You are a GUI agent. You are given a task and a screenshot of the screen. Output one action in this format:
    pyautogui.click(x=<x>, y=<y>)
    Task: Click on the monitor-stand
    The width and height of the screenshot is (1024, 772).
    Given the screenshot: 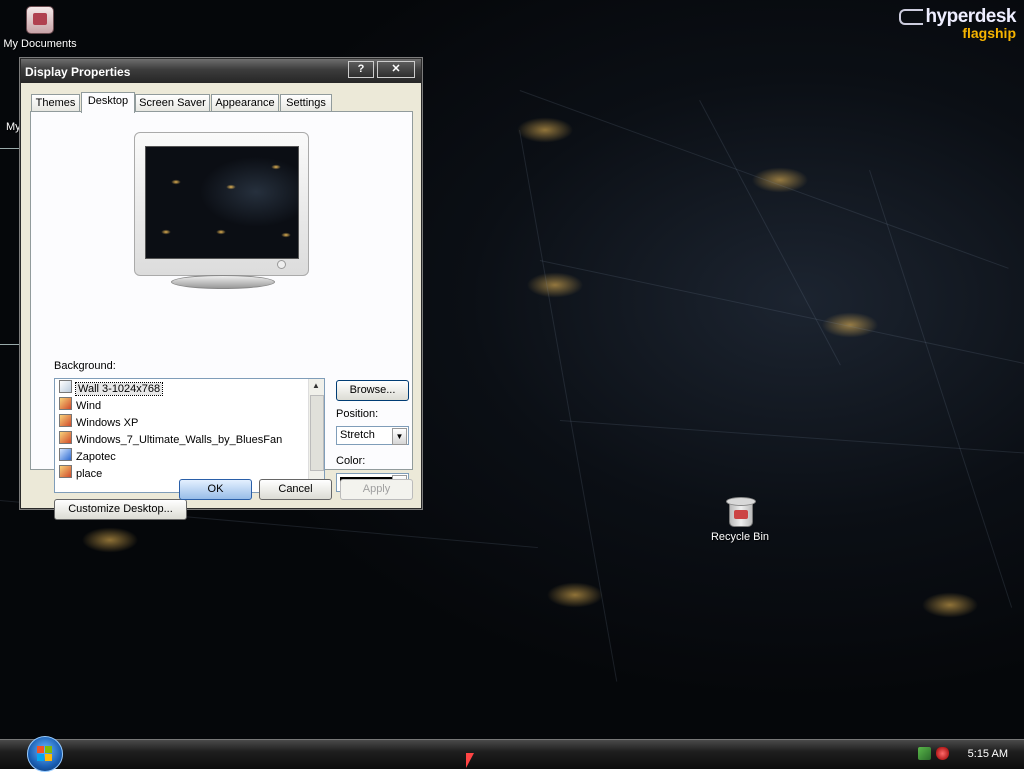 What is the action you would take?
    pyautogui.click(x=223, y=282)
    